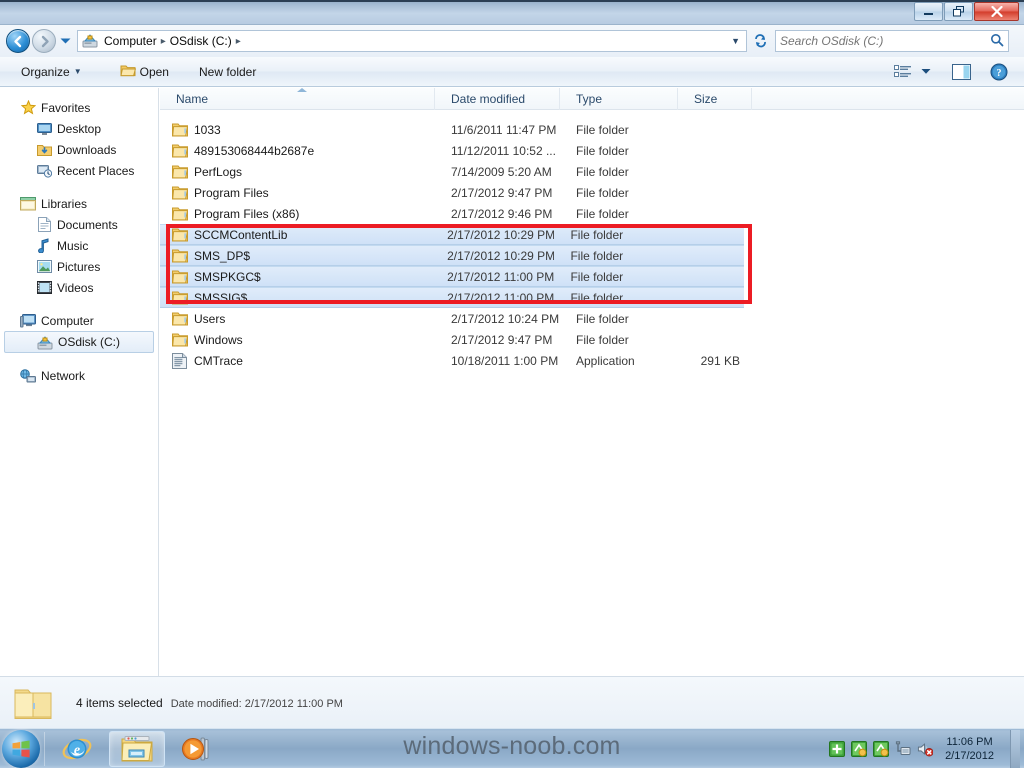 The image size is (1024, 768). What do you see at coordinates (79, 107) in the screenshot?
I see `sidebar-item-favorites: Favorites` at bounding box center [79, 107].